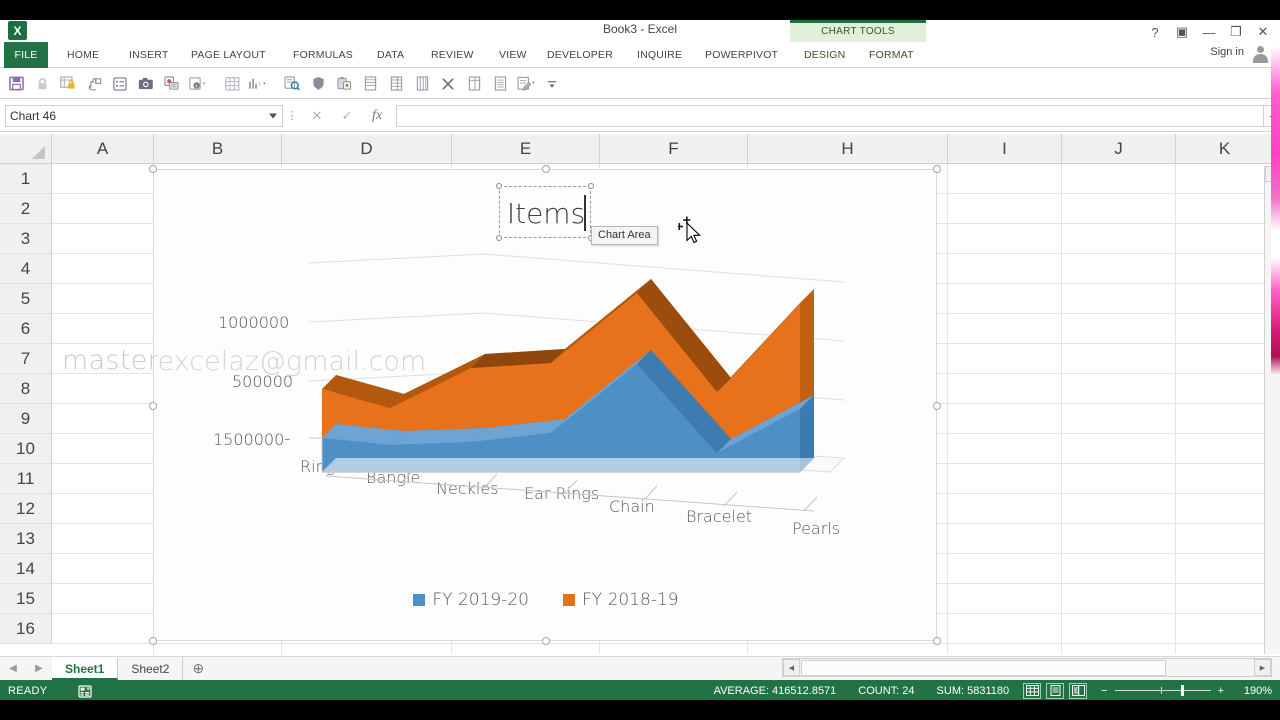 The image size is (1280, 720). I want to click on chart-handle-top-center, so click(546, 169).